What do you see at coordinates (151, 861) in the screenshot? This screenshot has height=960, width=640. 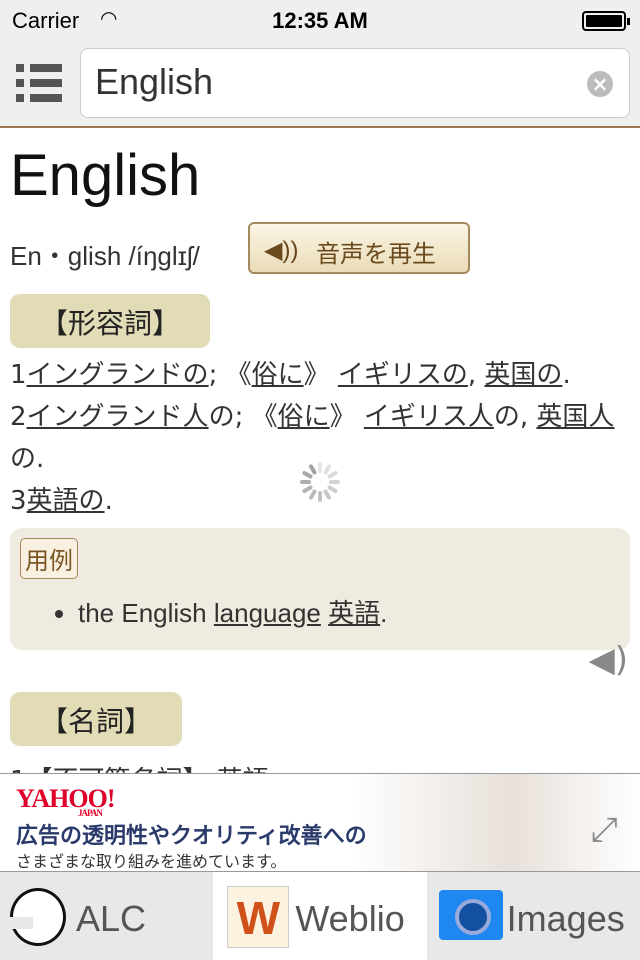 I see `ad-subline: さまざまな取り組みを進めています。` at bounding box center [151, 861].